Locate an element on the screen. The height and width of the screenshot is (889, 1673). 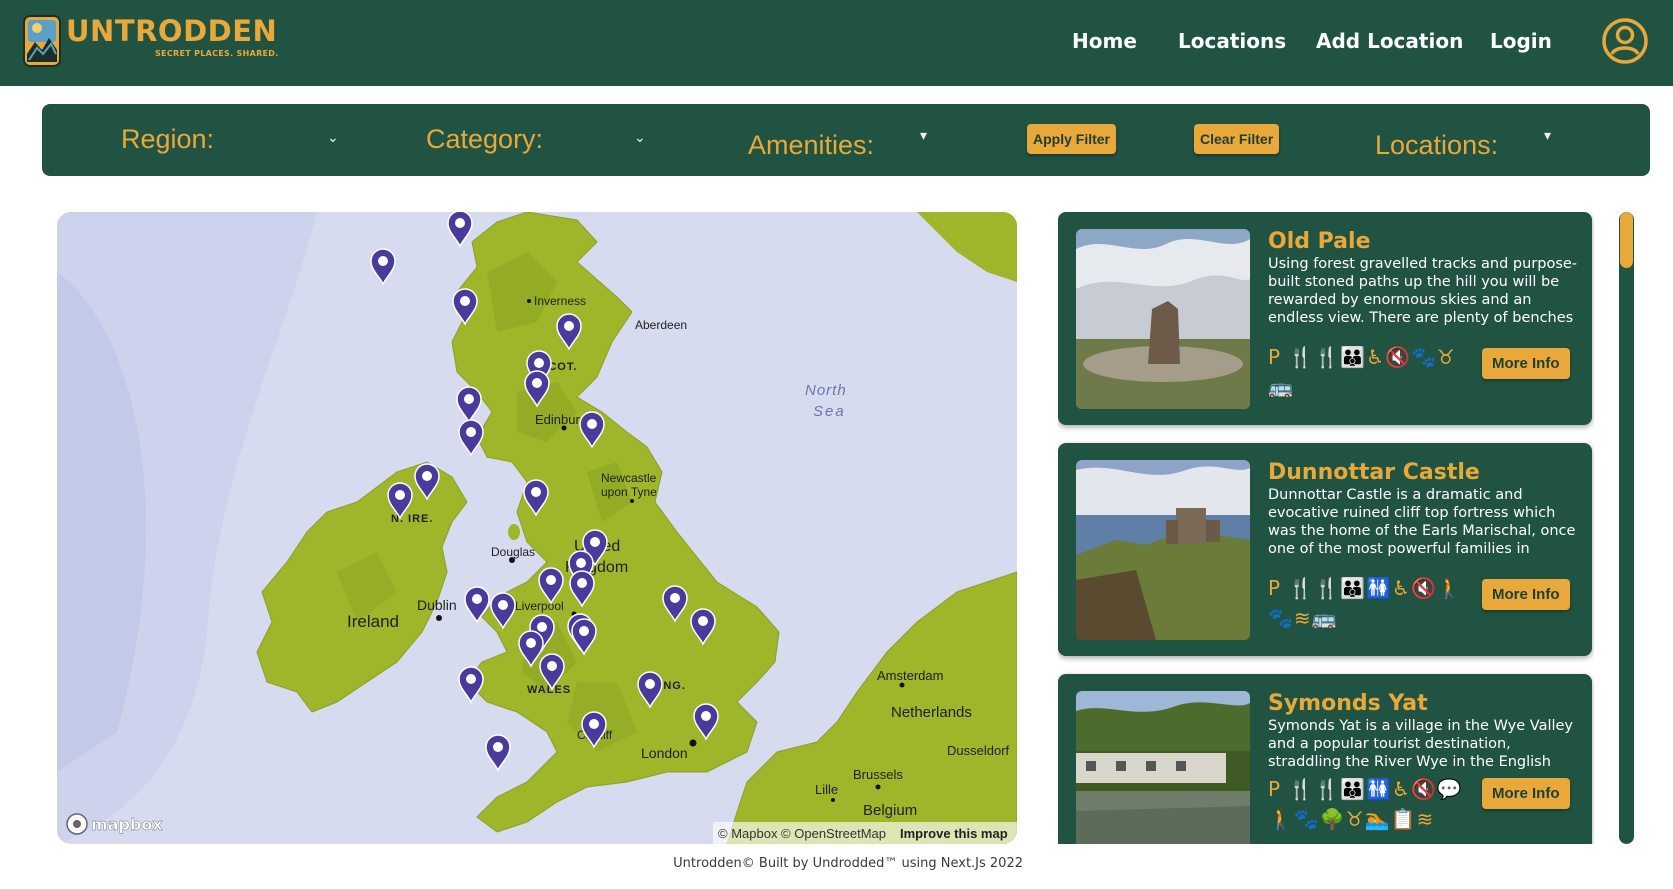
logo-tagline: SECRET PLACES. SHARED. is located at coordinates (217, 53).